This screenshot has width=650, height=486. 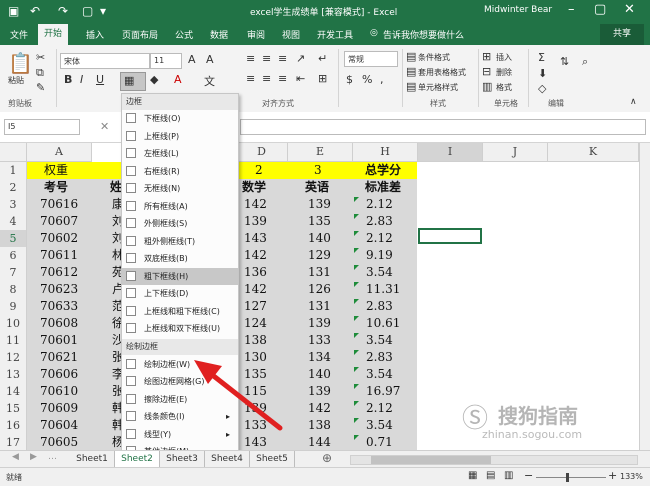 What do you see at coordinates (154, 79) in the screenshot?
I see `fill-color-icon: ◆` at bounding box center [154, 79].